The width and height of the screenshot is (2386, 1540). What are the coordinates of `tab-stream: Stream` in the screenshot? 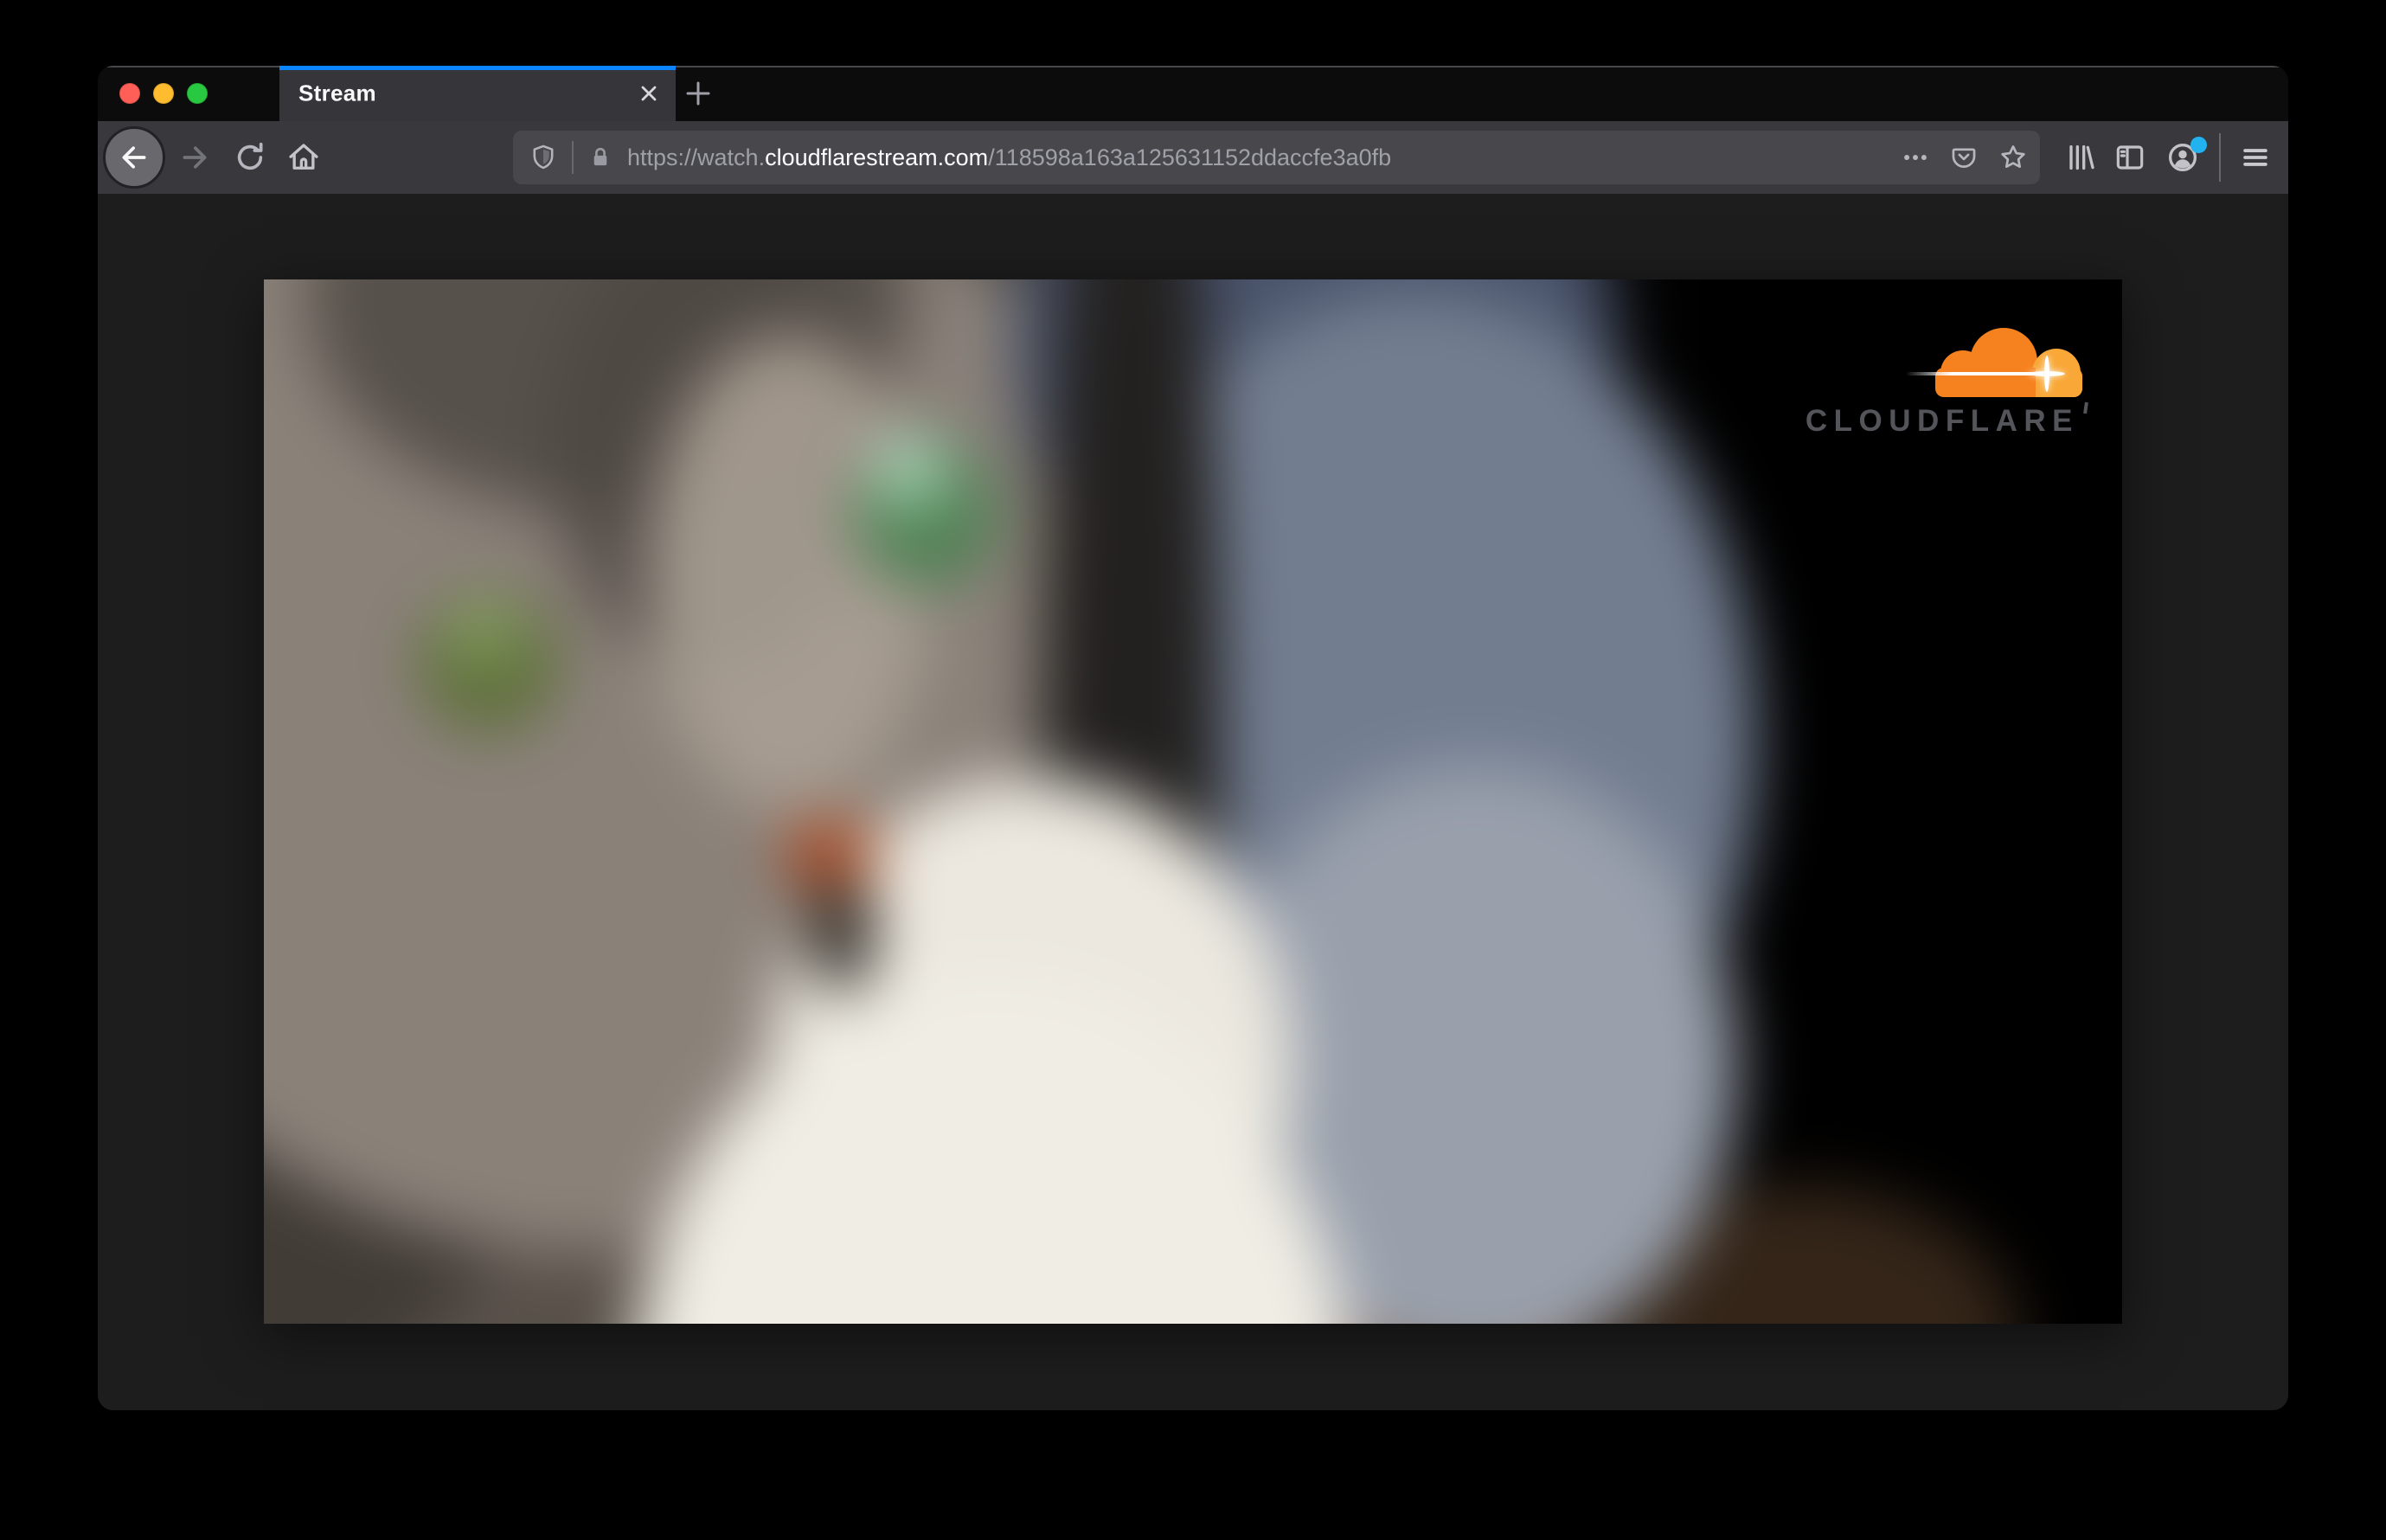 It's located at (478, 93).